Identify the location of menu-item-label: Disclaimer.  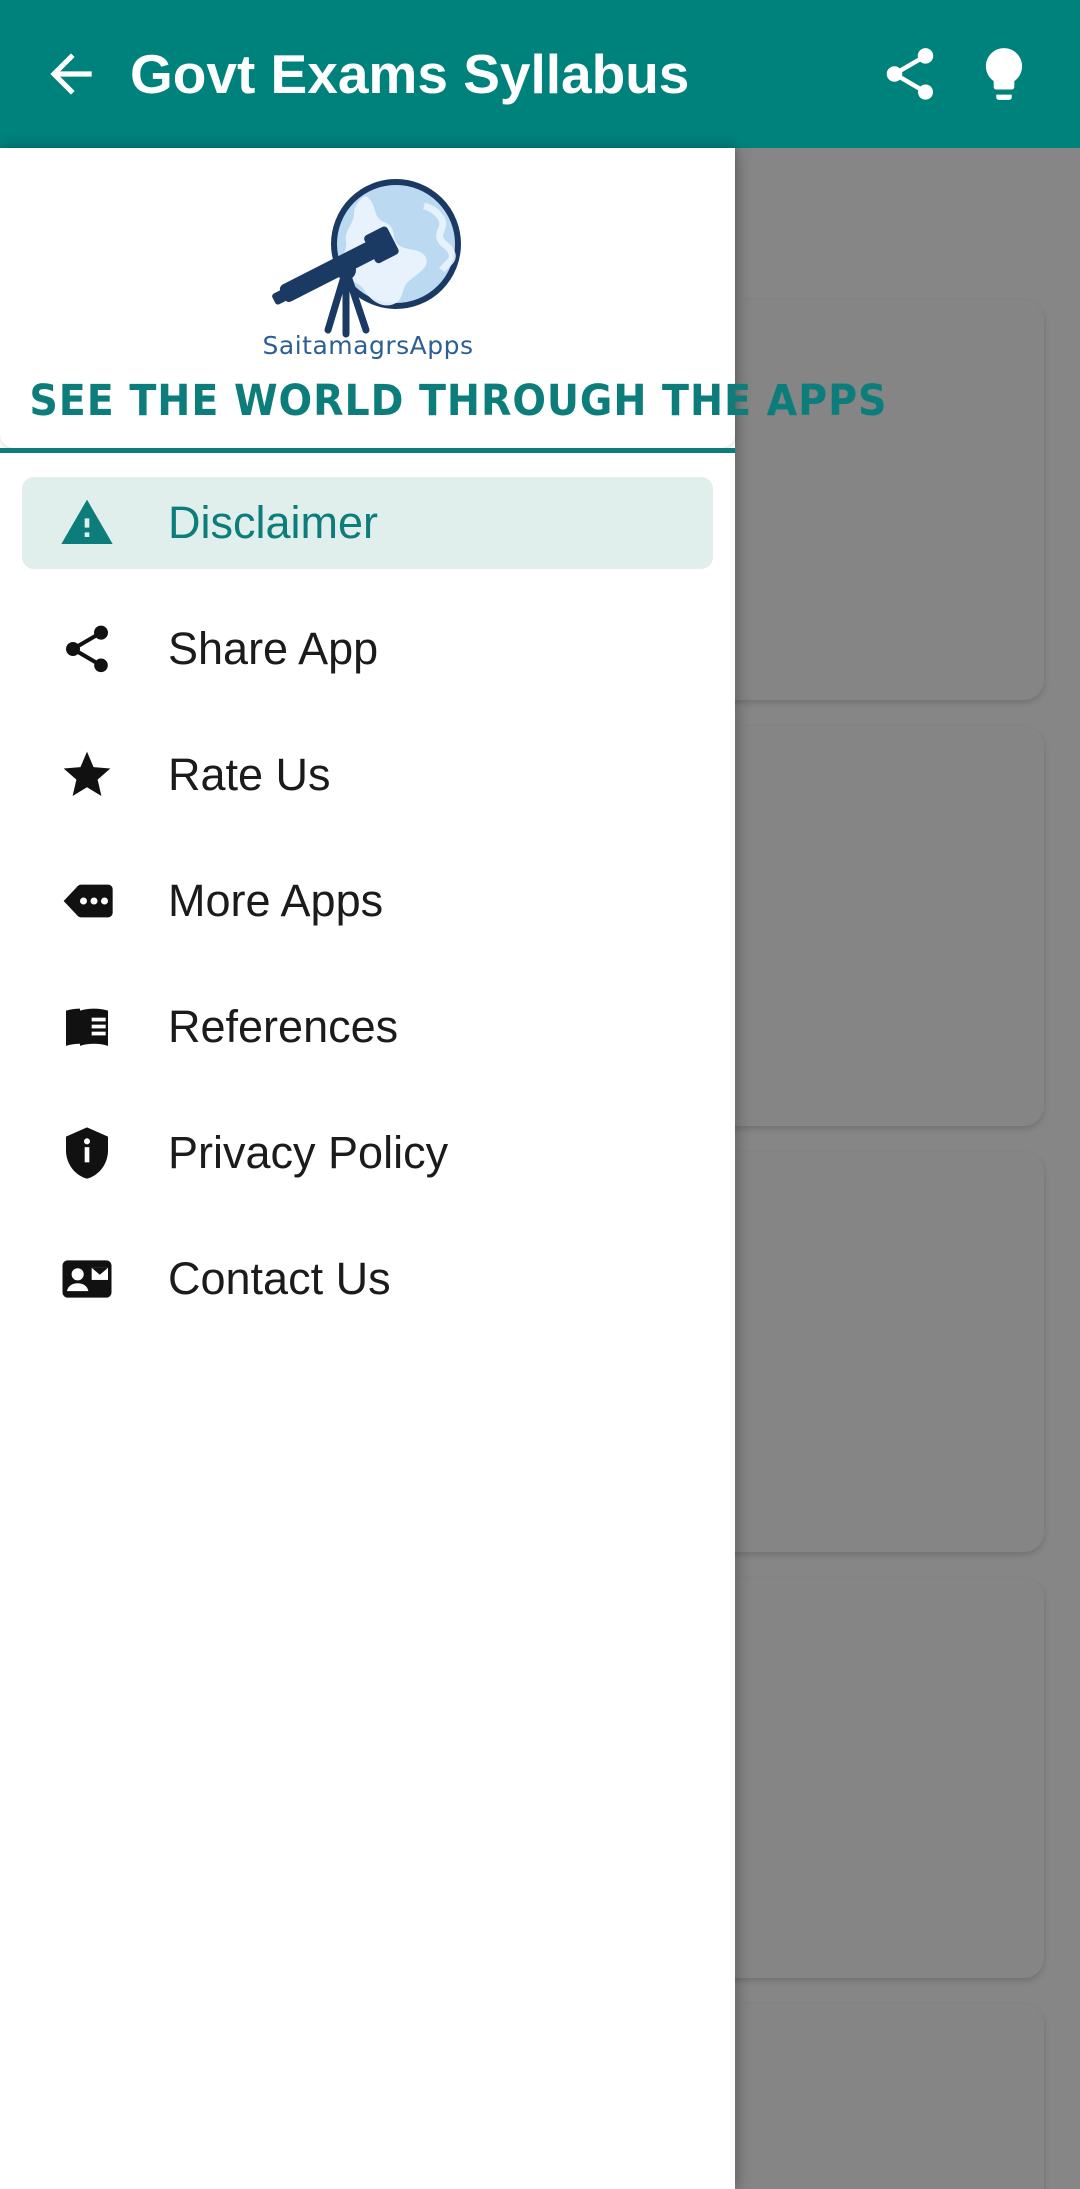
(273, 522).